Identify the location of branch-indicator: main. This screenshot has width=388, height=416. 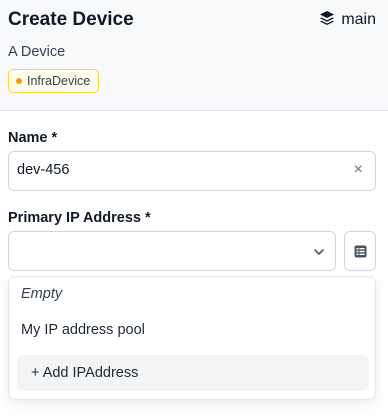
(347, 20).